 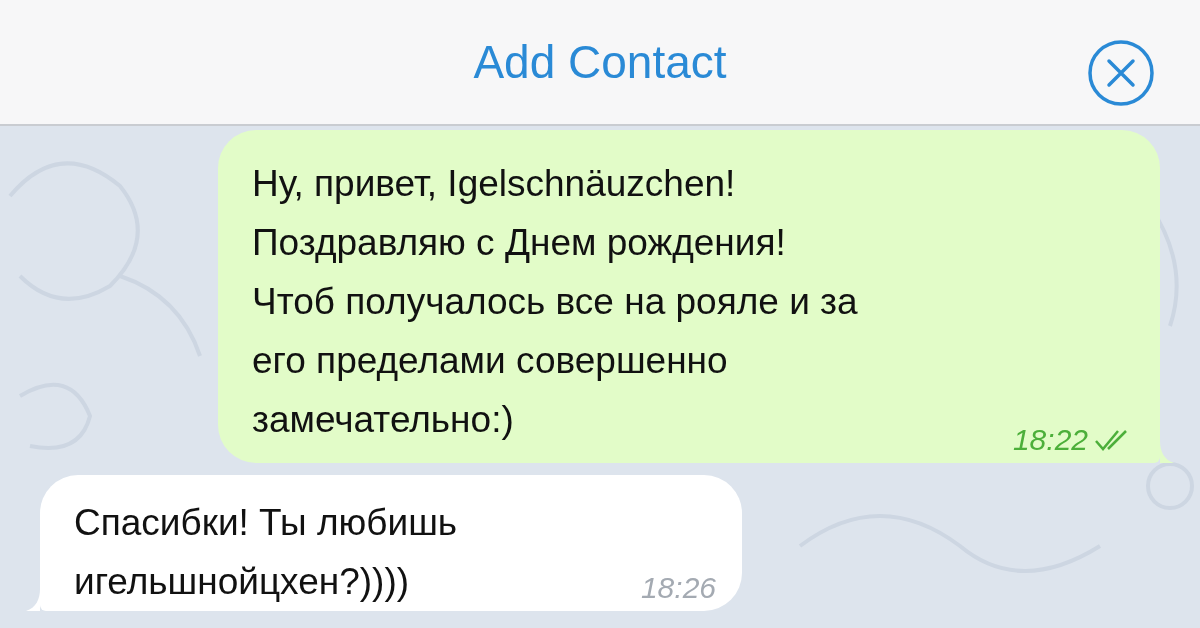 I want to click on close-button, so click(x=1121, y=73).